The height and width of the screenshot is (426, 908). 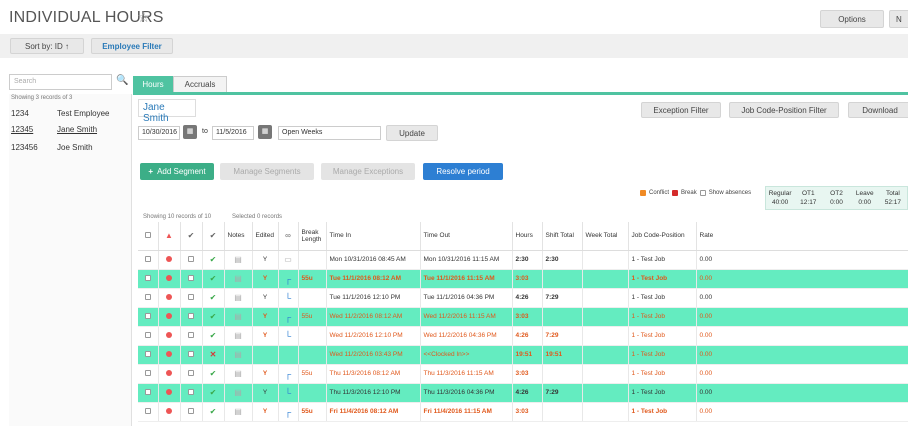 What do you see at coordinates (312, 236) in the screenshot?
I see `col-break-length: Break Length` at bounding box center [312, 236].